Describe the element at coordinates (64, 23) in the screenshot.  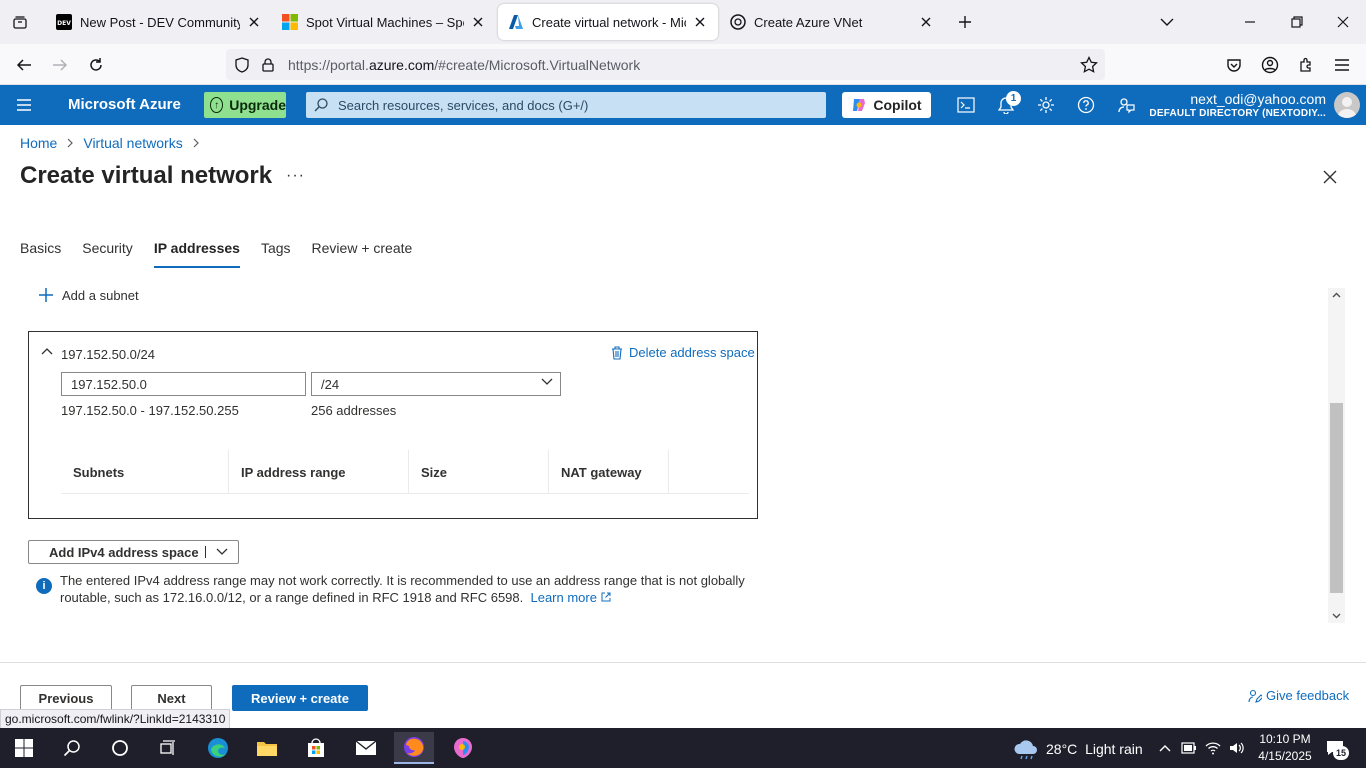
I see `svg-text: DEV` at that location.